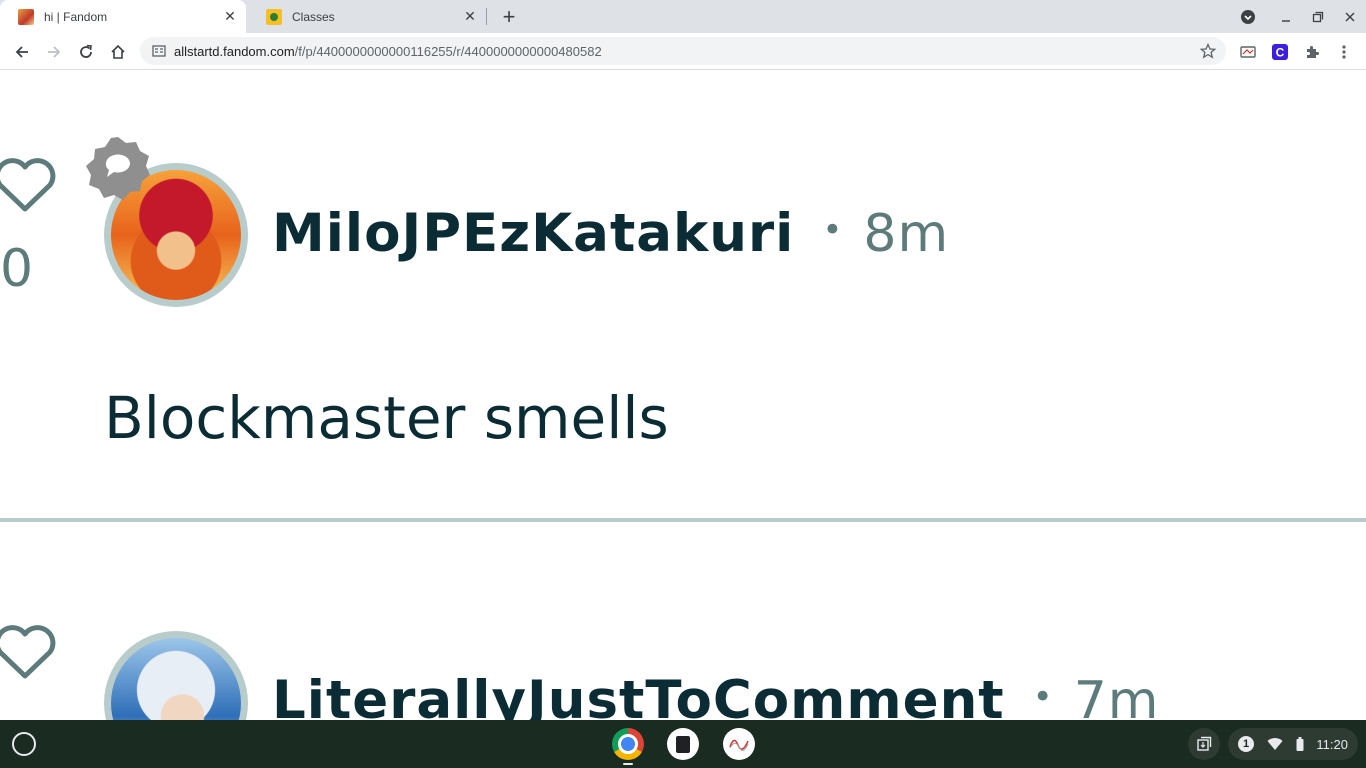 The height and width of the screenshot is (768, 1366). I want to click on battery-icon, so click(1300, 744).